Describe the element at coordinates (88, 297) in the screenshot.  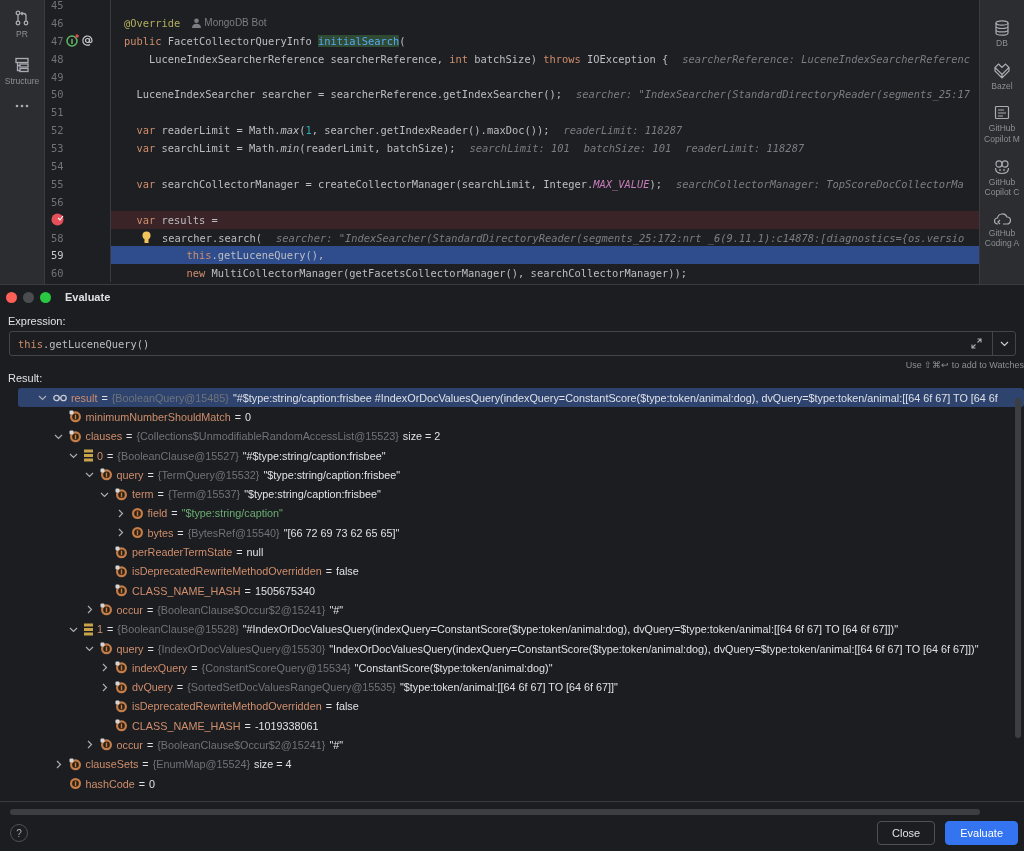
I see `dialog-title: Evaluate` at that location.